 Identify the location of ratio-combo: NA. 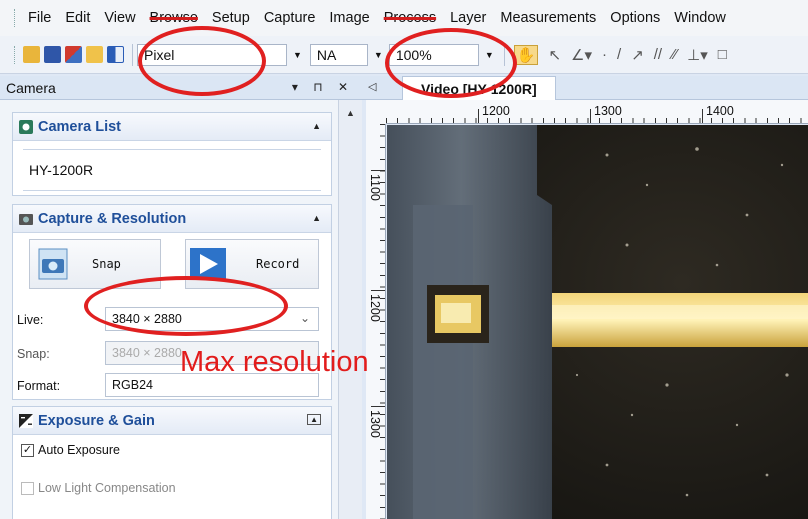
(338, 54).